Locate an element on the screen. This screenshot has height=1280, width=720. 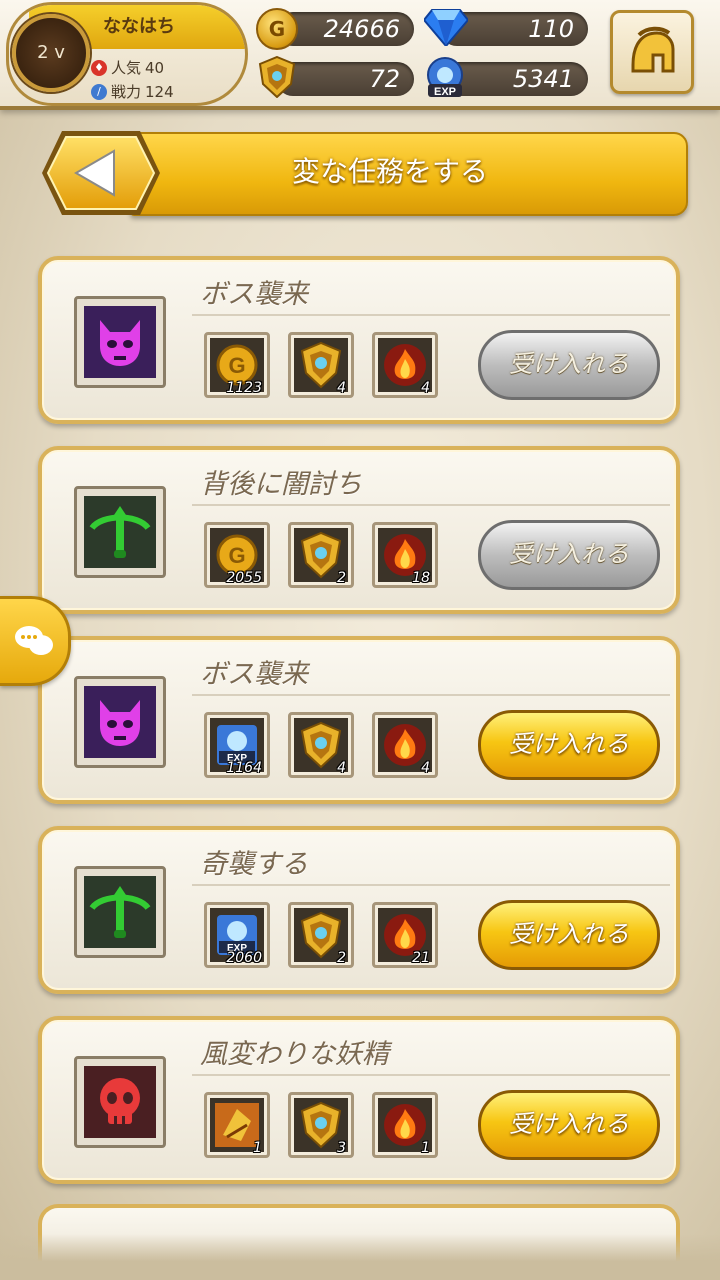
power-stat: / 戦力 124 is located at coordinates (132, 91).